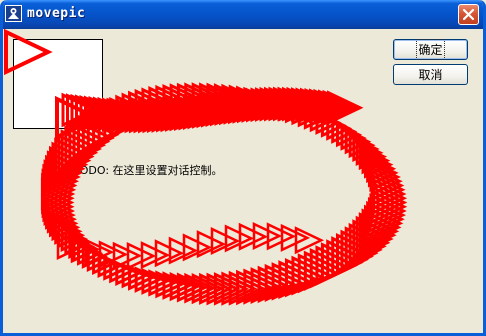 The width and height of the screenshot is (486, 336). What do you see at coordinates (13, 13) in the screenshot?
I see `app-icon` at bounding box center [13, 13].